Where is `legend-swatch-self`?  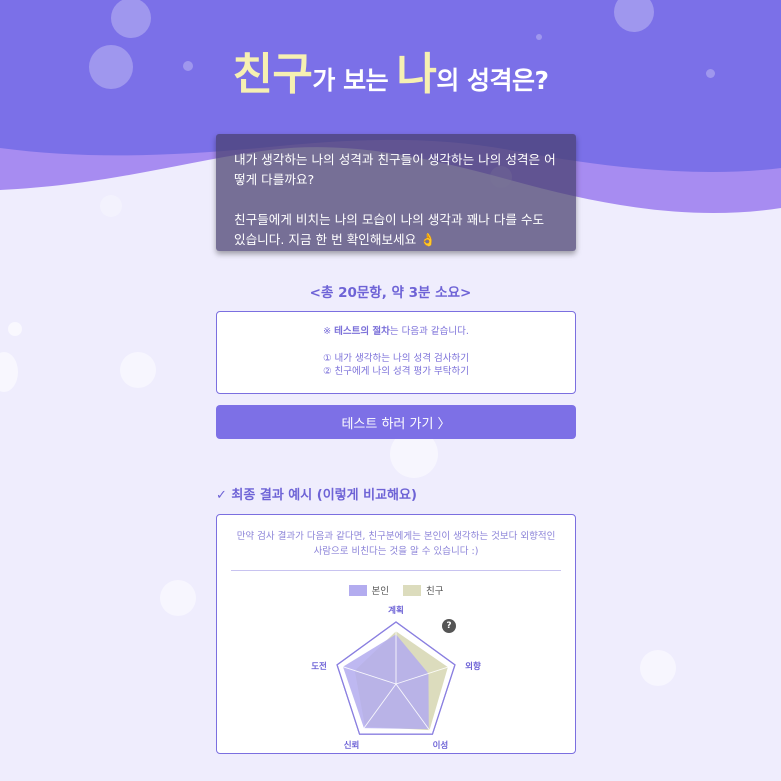
legend-swatch-self is located at coordinates (357, 590).